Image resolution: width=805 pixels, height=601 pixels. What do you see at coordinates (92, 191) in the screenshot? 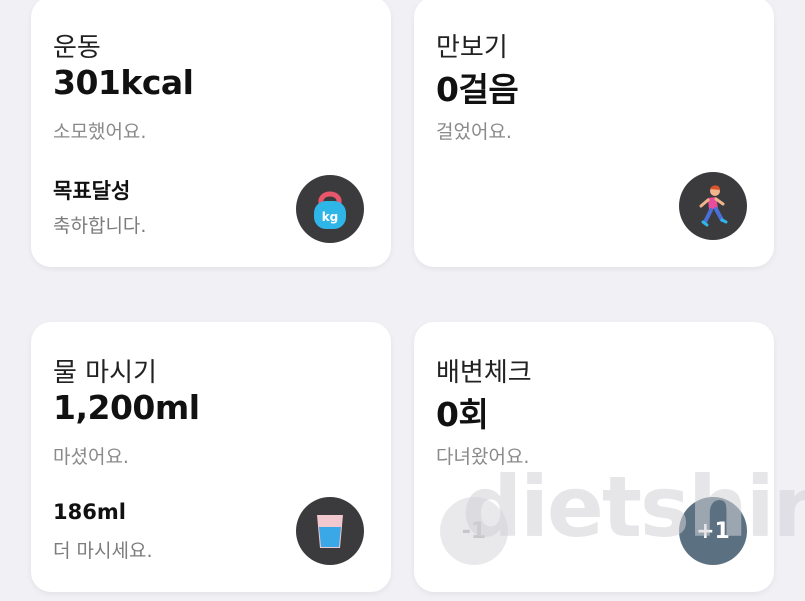
I see `goal-status: 목표달성` at bounding box center [92, 191].